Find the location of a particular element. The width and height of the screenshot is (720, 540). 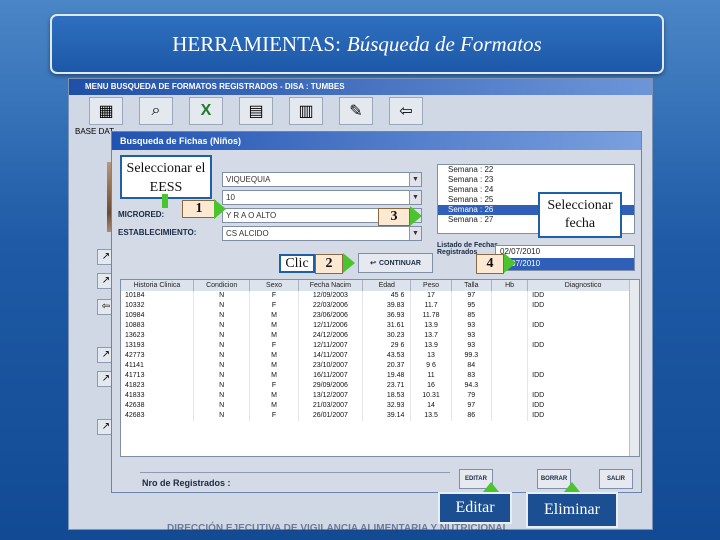

table-row: 42638 N M 21/03/2007 32.93 14 97 IDD is located at coordinates (380, 406).